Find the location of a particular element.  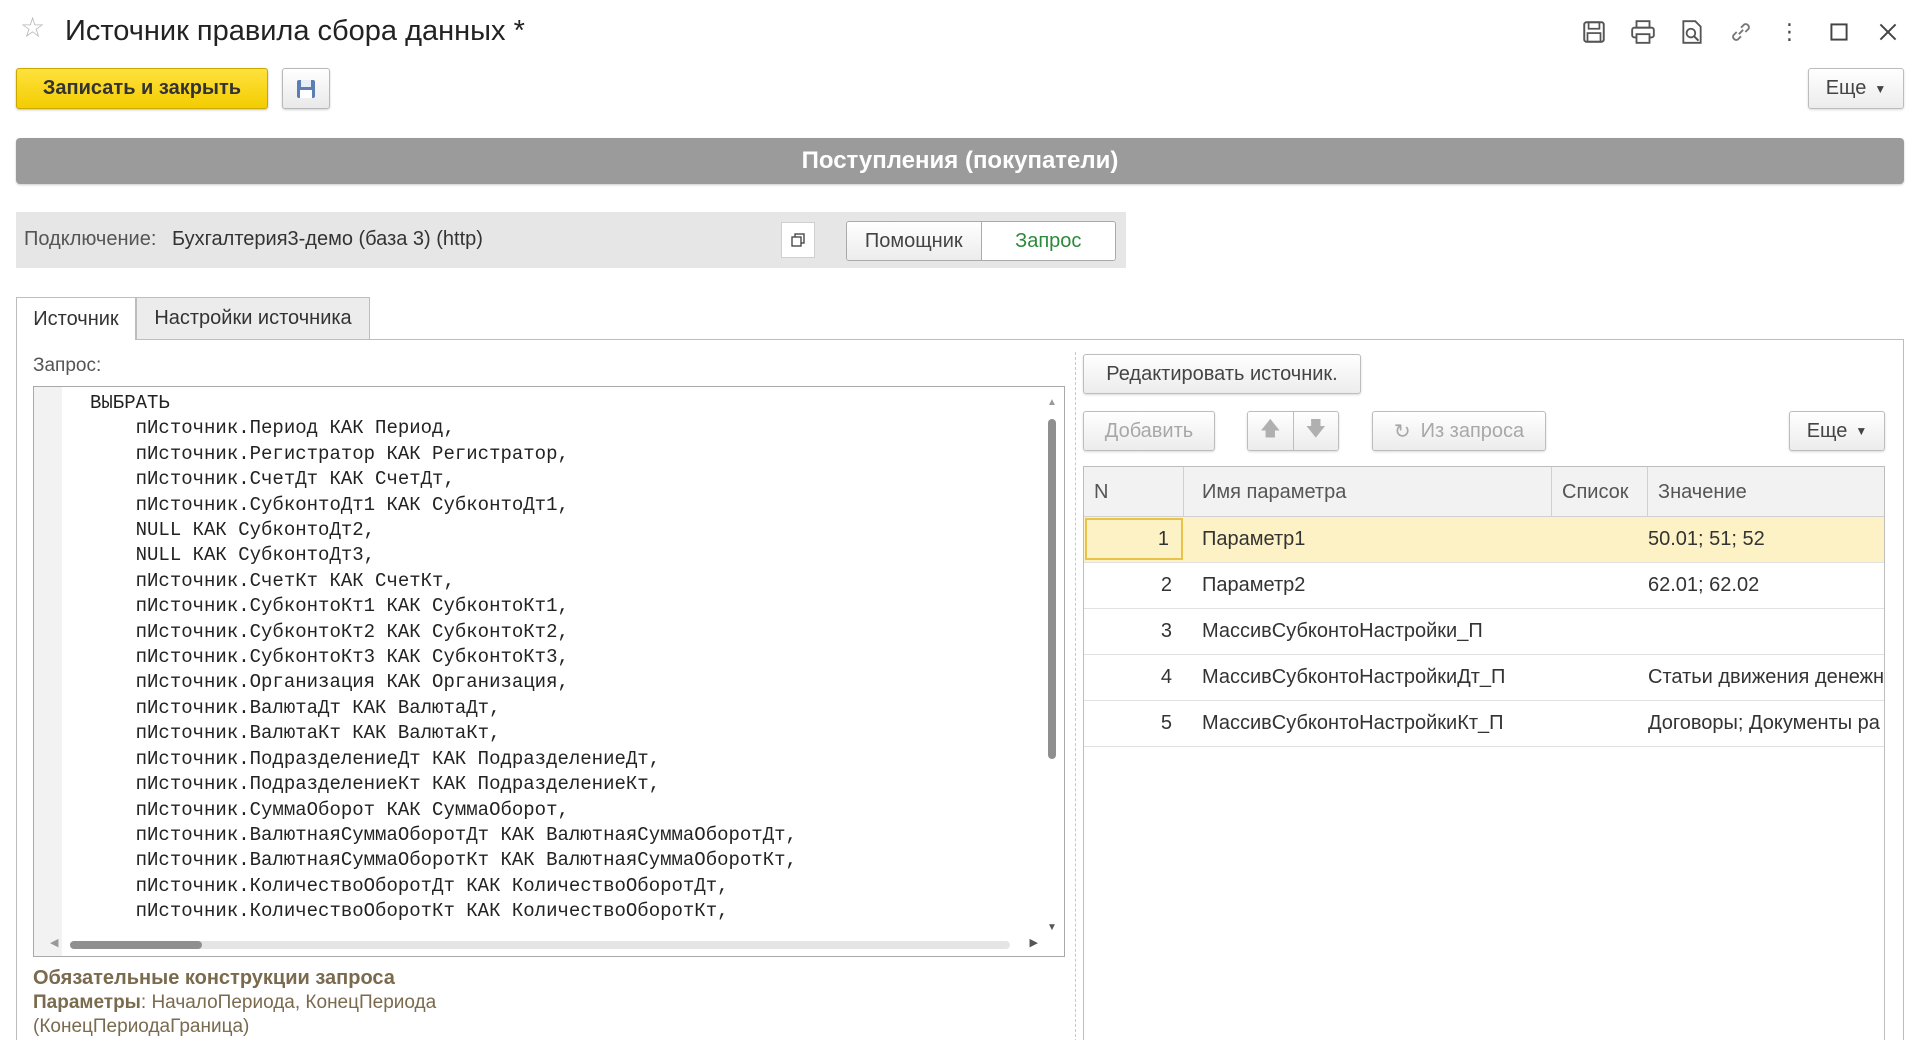

floppy-icon is located at coordinates (306, 88).